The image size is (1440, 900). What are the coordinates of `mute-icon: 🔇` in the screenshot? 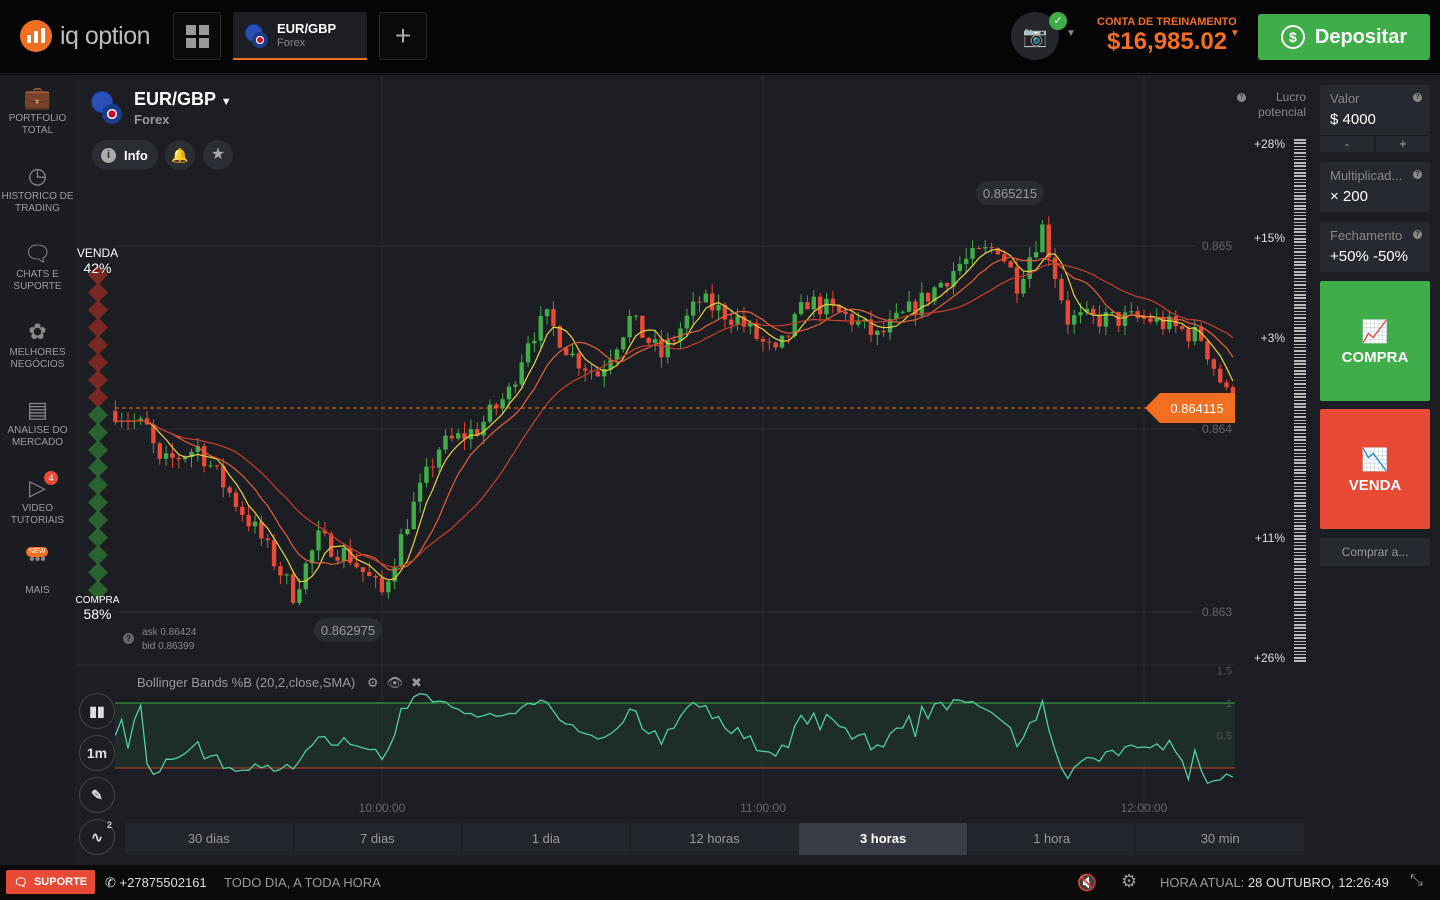 It's located at (1087, 883).